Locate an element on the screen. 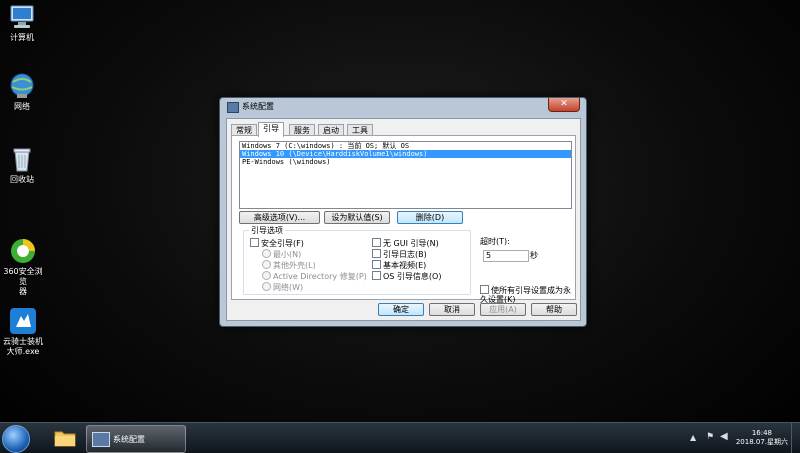 The height and width of the screenshot is (453, 800). os-boot-info-checkbox: OS 引导信息(O) is located at coordinates (406, 276).